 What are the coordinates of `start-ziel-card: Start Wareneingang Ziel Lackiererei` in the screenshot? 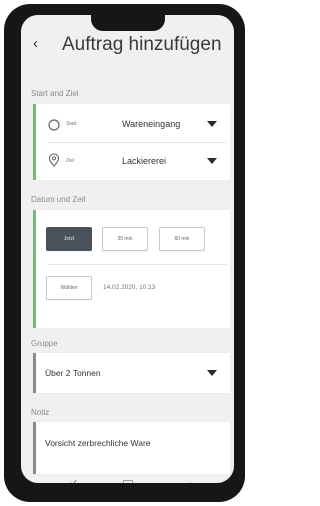 It's located at (131, 142).